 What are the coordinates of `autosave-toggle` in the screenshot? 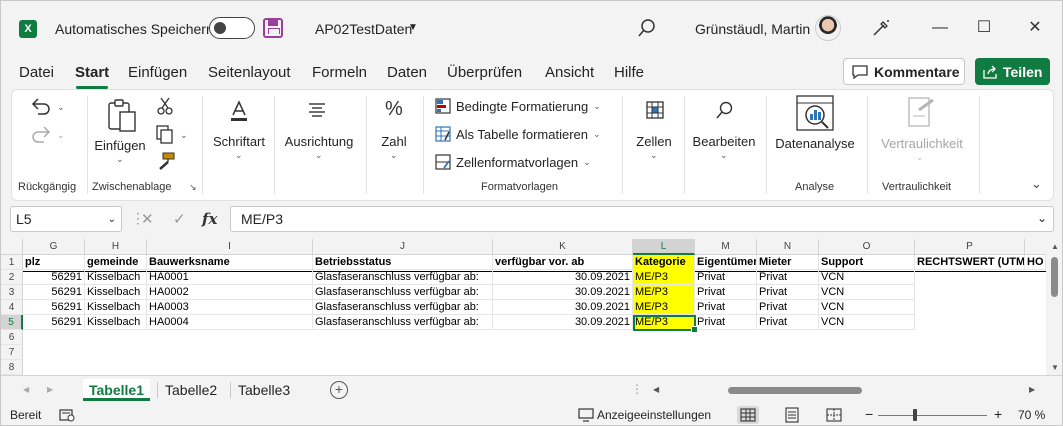 It's located at (232, 28).